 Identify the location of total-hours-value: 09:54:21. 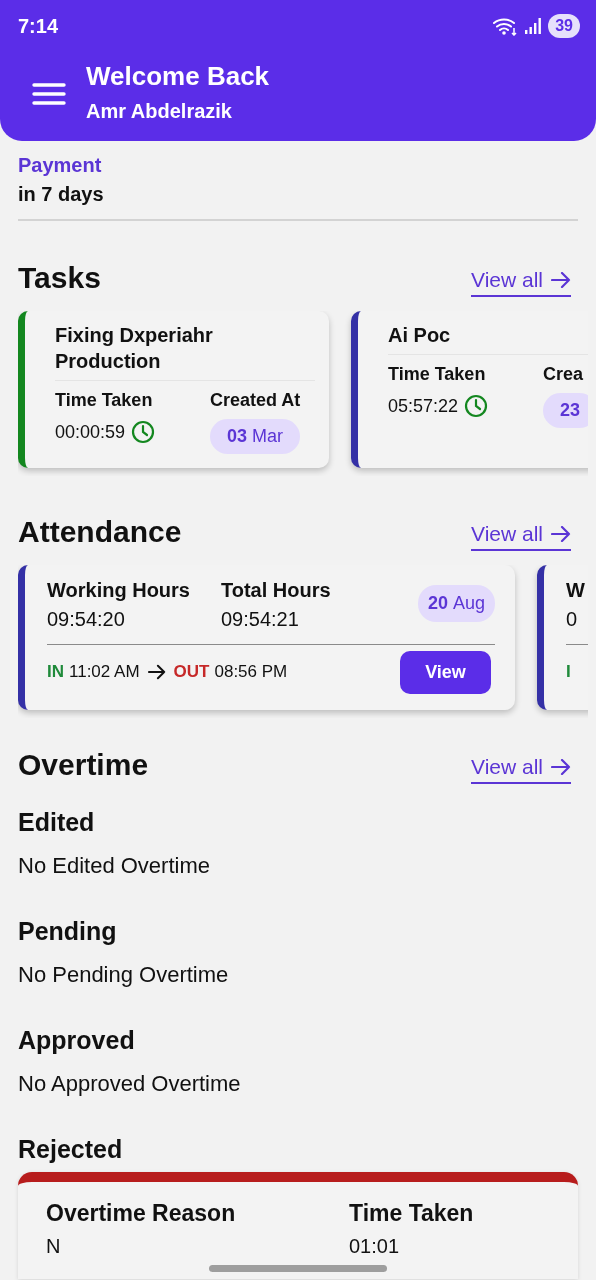
(260, 619).